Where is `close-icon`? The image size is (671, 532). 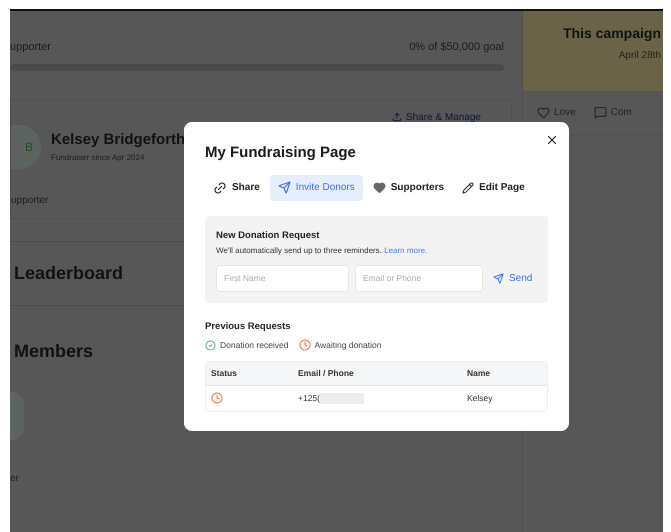 close-icon is located at coordinates (552, 140).